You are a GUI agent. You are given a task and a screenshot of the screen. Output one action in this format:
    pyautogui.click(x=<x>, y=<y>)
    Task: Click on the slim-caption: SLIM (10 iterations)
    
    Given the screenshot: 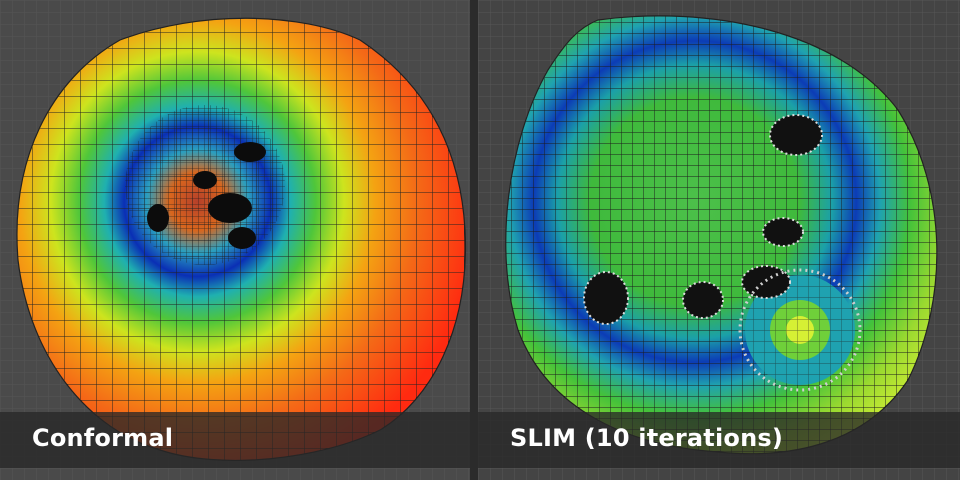 What is the action you would take?
    pyautogui.click(x=647, y=438)
    